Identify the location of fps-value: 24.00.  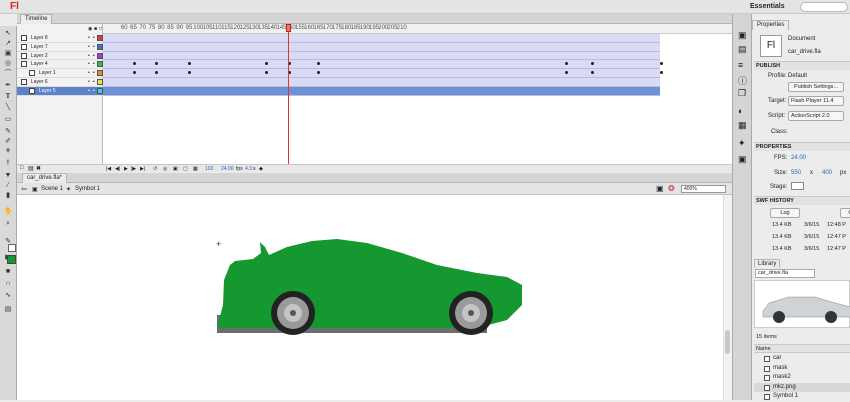
(798, 158).